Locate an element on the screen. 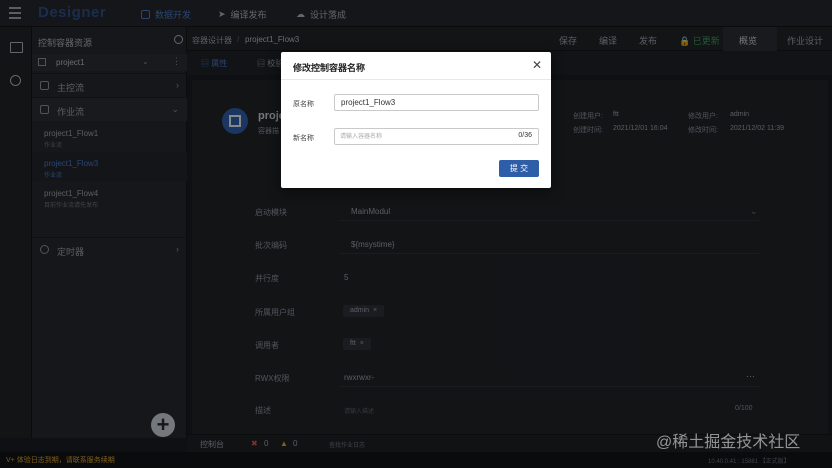 The width and height of the screenshot is (832, 468). submit-button: 提 交 is located at coordinates (519, 168).